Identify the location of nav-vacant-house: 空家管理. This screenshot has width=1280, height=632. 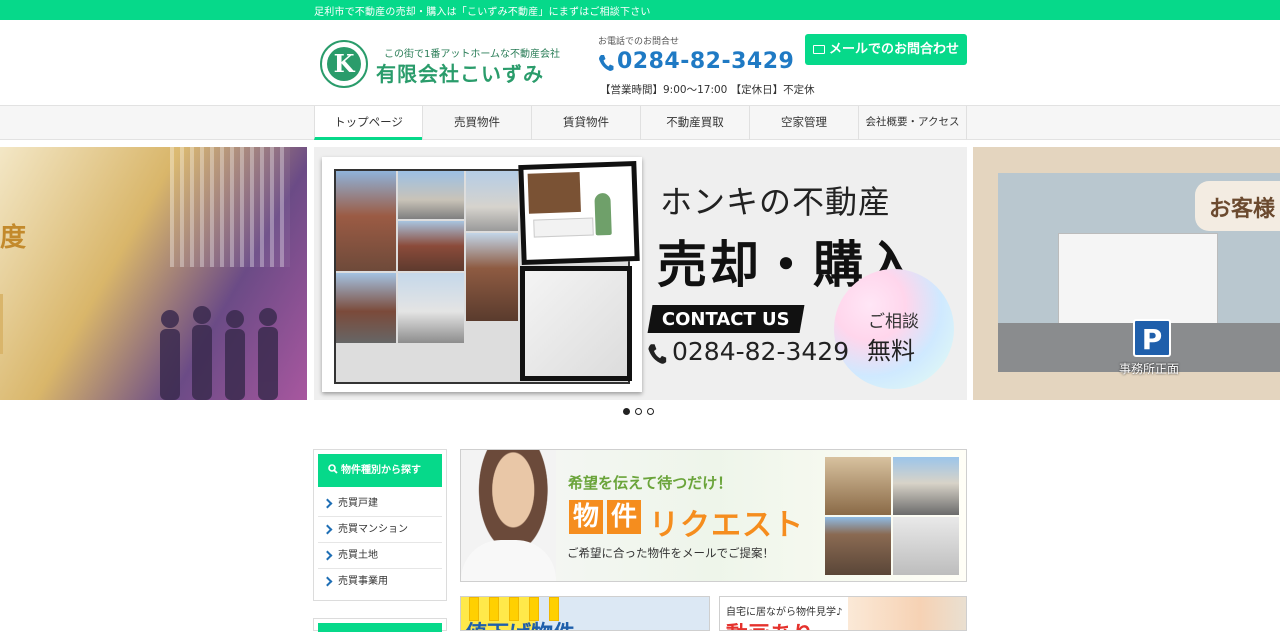
(803, 123).